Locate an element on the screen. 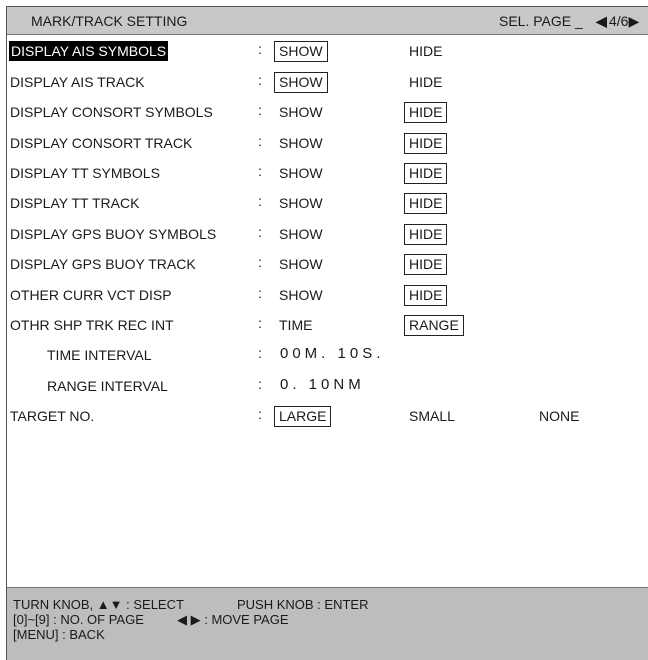 This screenshot has height=660, width=648. setting-row-range-interval: RANGE INTERVAL : 0. 10NM is located at coordinates (327, 387).